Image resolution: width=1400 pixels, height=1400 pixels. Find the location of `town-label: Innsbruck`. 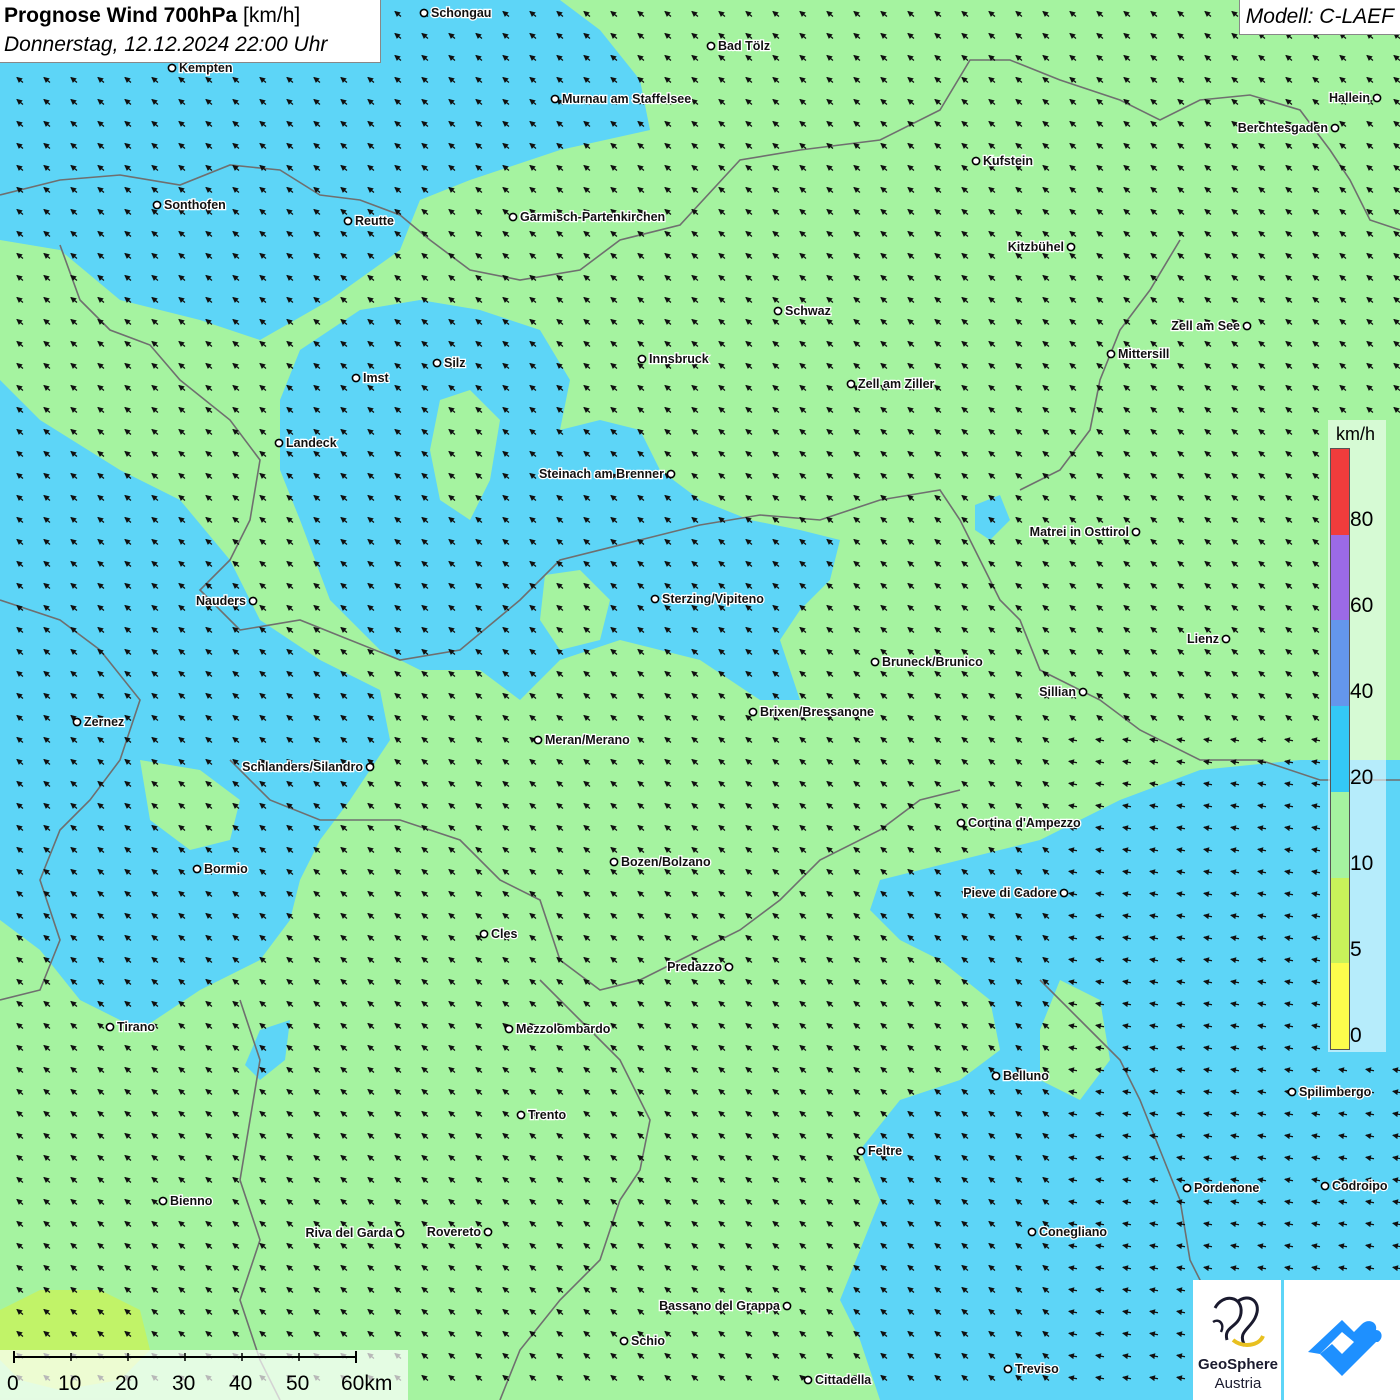

town-label: Innsbruck is located at coordinates (679, 359).